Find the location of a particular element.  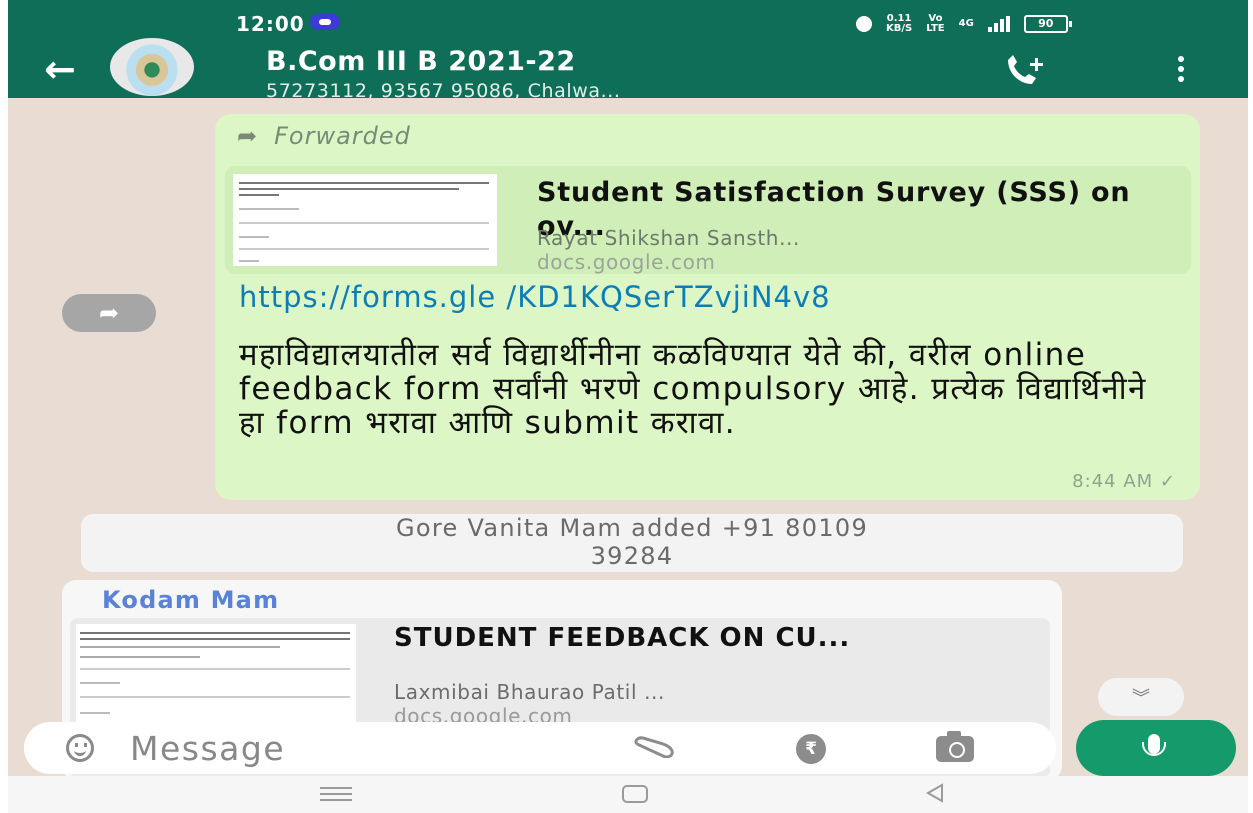

recents-icon is located at coordinates (336, 794).